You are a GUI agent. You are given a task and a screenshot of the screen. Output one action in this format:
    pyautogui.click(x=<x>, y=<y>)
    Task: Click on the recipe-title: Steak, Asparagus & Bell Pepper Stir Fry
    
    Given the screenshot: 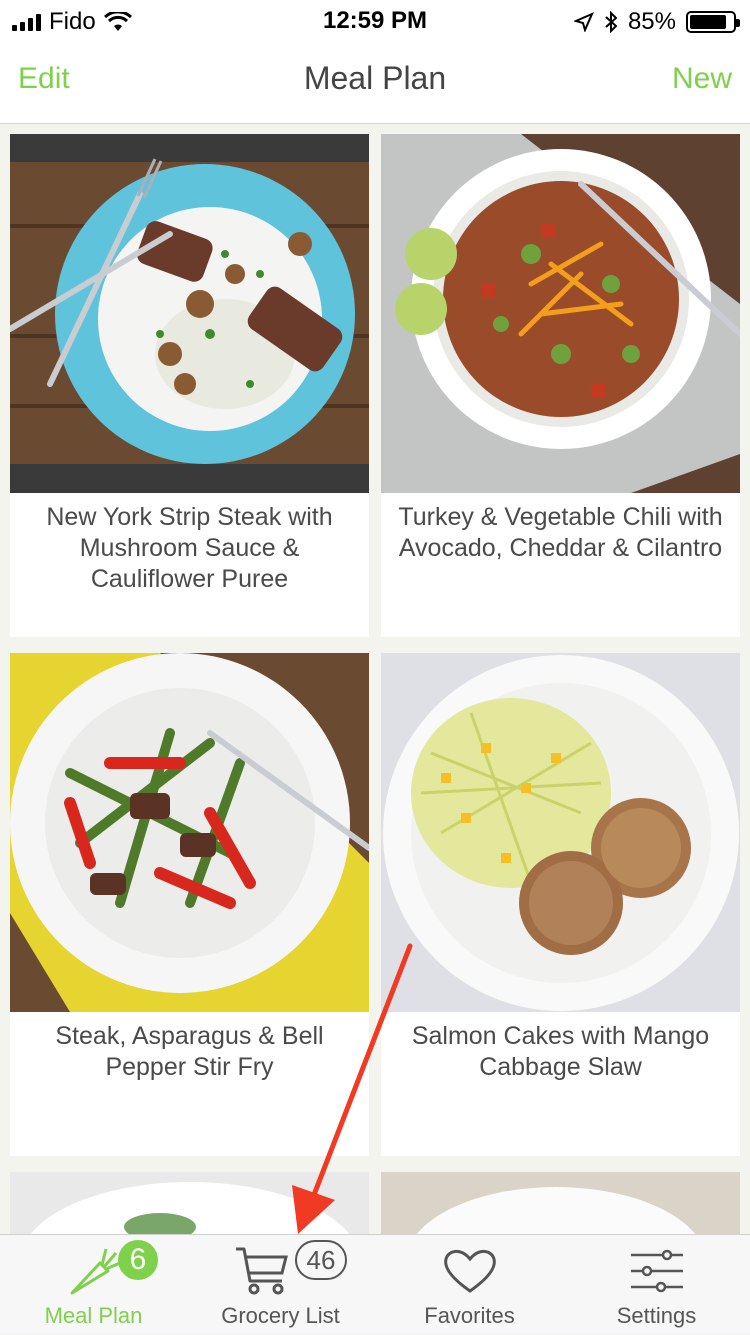 What is the action you would take?
    pyautogui.click(x=189, y=1051)
    